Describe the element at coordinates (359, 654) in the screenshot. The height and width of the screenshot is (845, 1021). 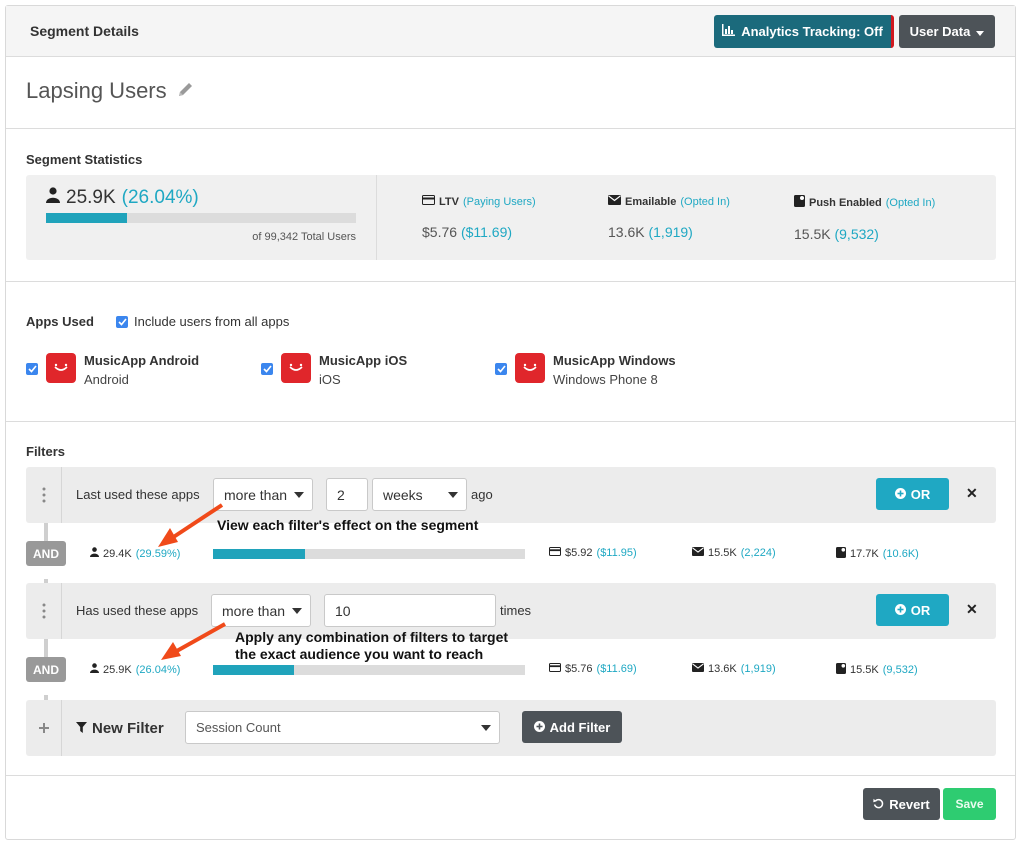
I see `annotation-line: the exact audience you want to reach` at that location.